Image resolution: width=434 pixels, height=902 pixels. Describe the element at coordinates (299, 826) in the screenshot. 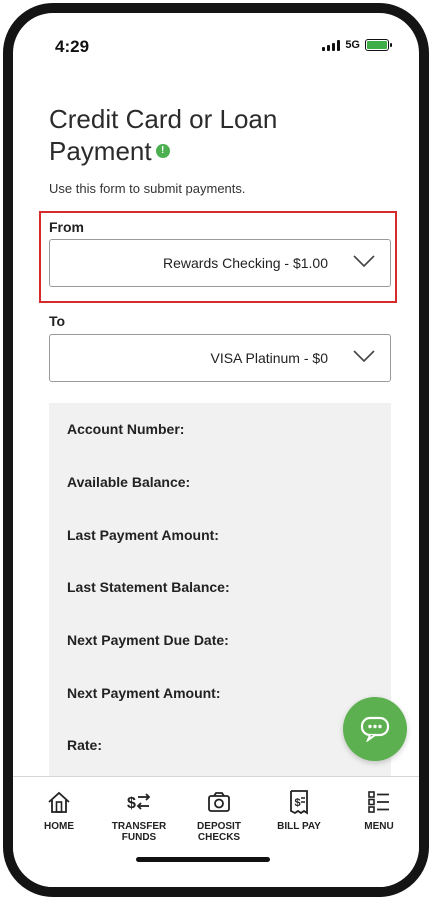

I see `nav-bill-pay-label: BILL PAY` at that location.